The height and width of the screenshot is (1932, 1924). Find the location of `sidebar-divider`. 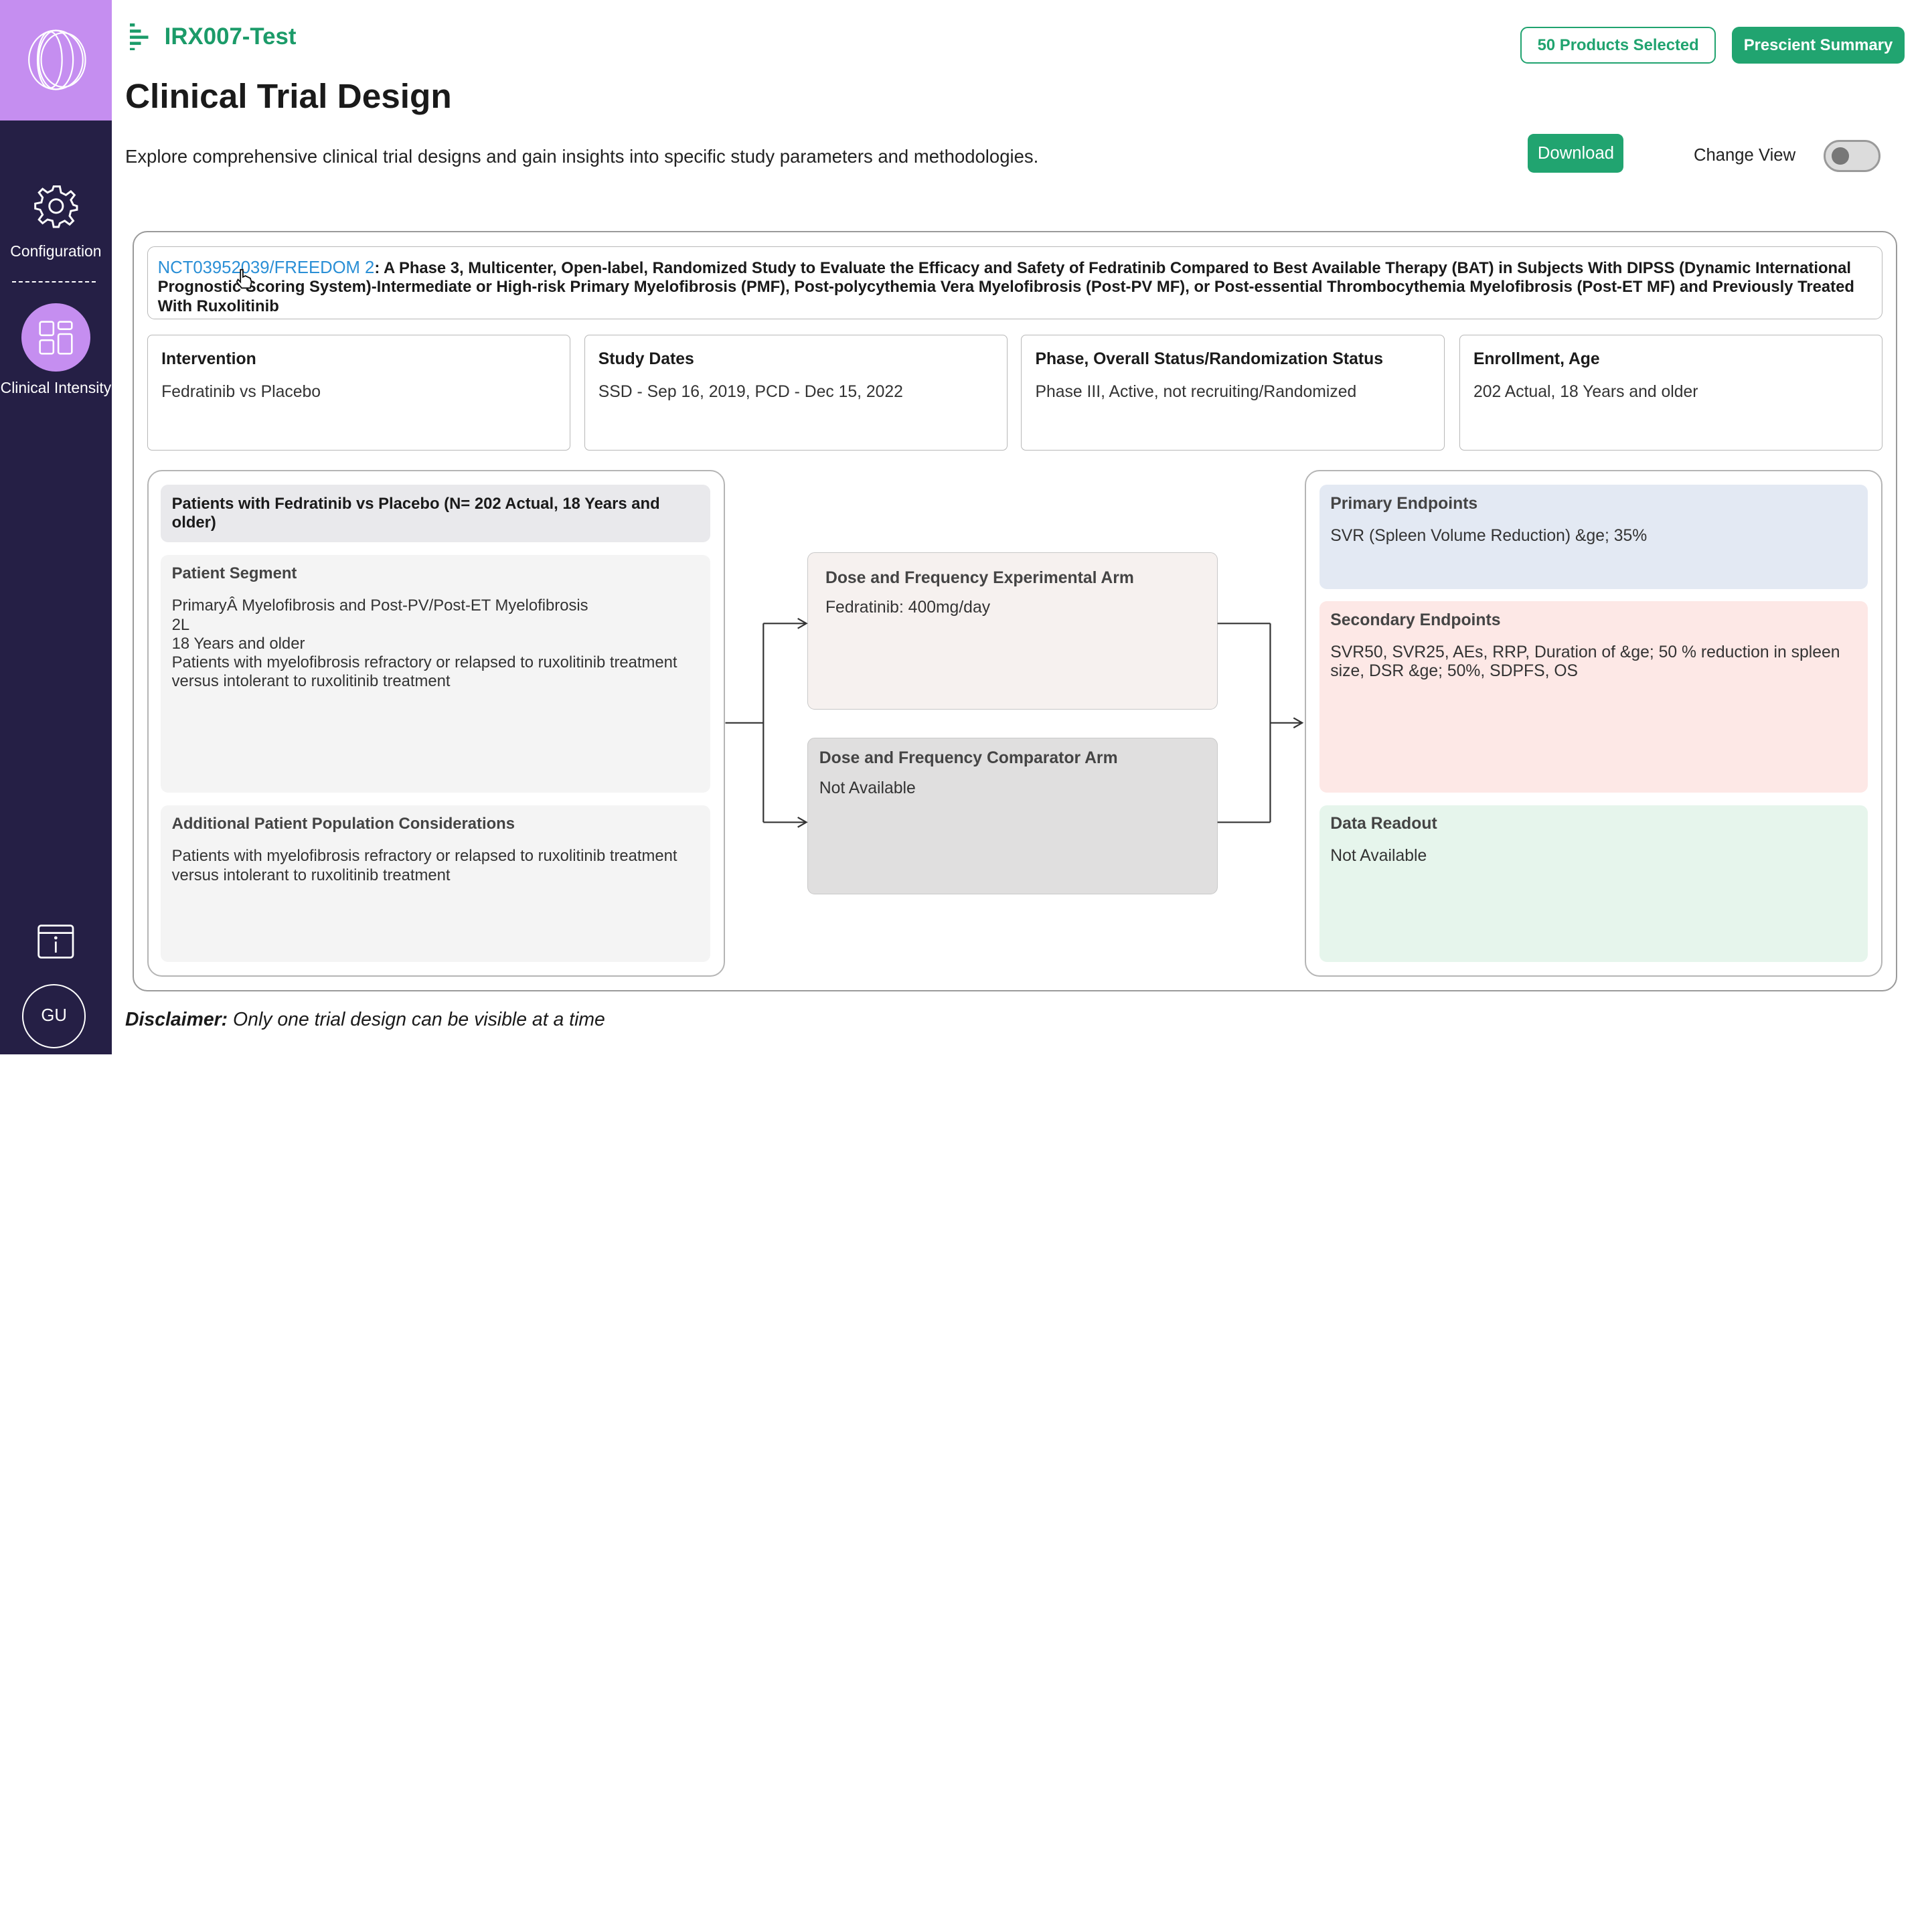

sidebar-divider is located at coordinates (54, 282).